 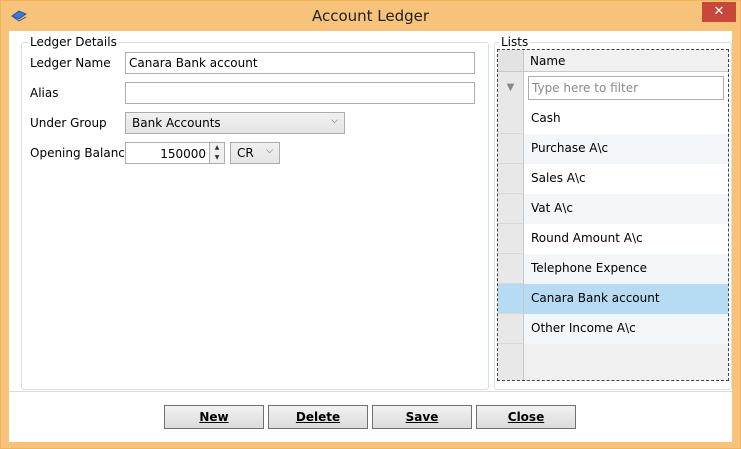 What do you see at coordinates (526, 417) in the screenshot?
I see `close-button: Close` at bounding box center [526, 417].